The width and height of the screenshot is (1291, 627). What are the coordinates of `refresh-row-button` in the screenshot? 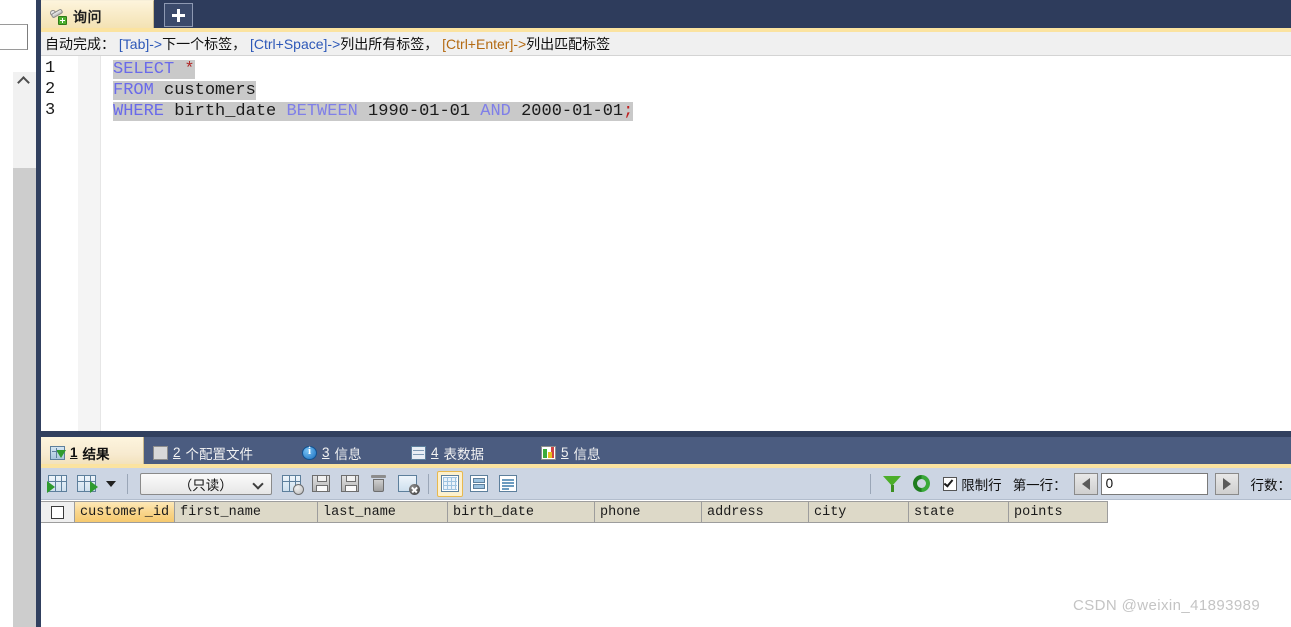 It's located at (321, 484).